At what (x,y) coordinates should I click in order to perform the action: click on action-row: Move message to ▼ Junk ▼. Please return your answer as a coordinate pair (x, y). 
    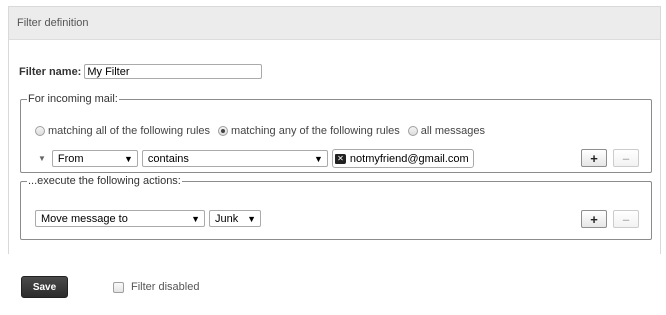
    Looking at the image, I should click on (150, 218).